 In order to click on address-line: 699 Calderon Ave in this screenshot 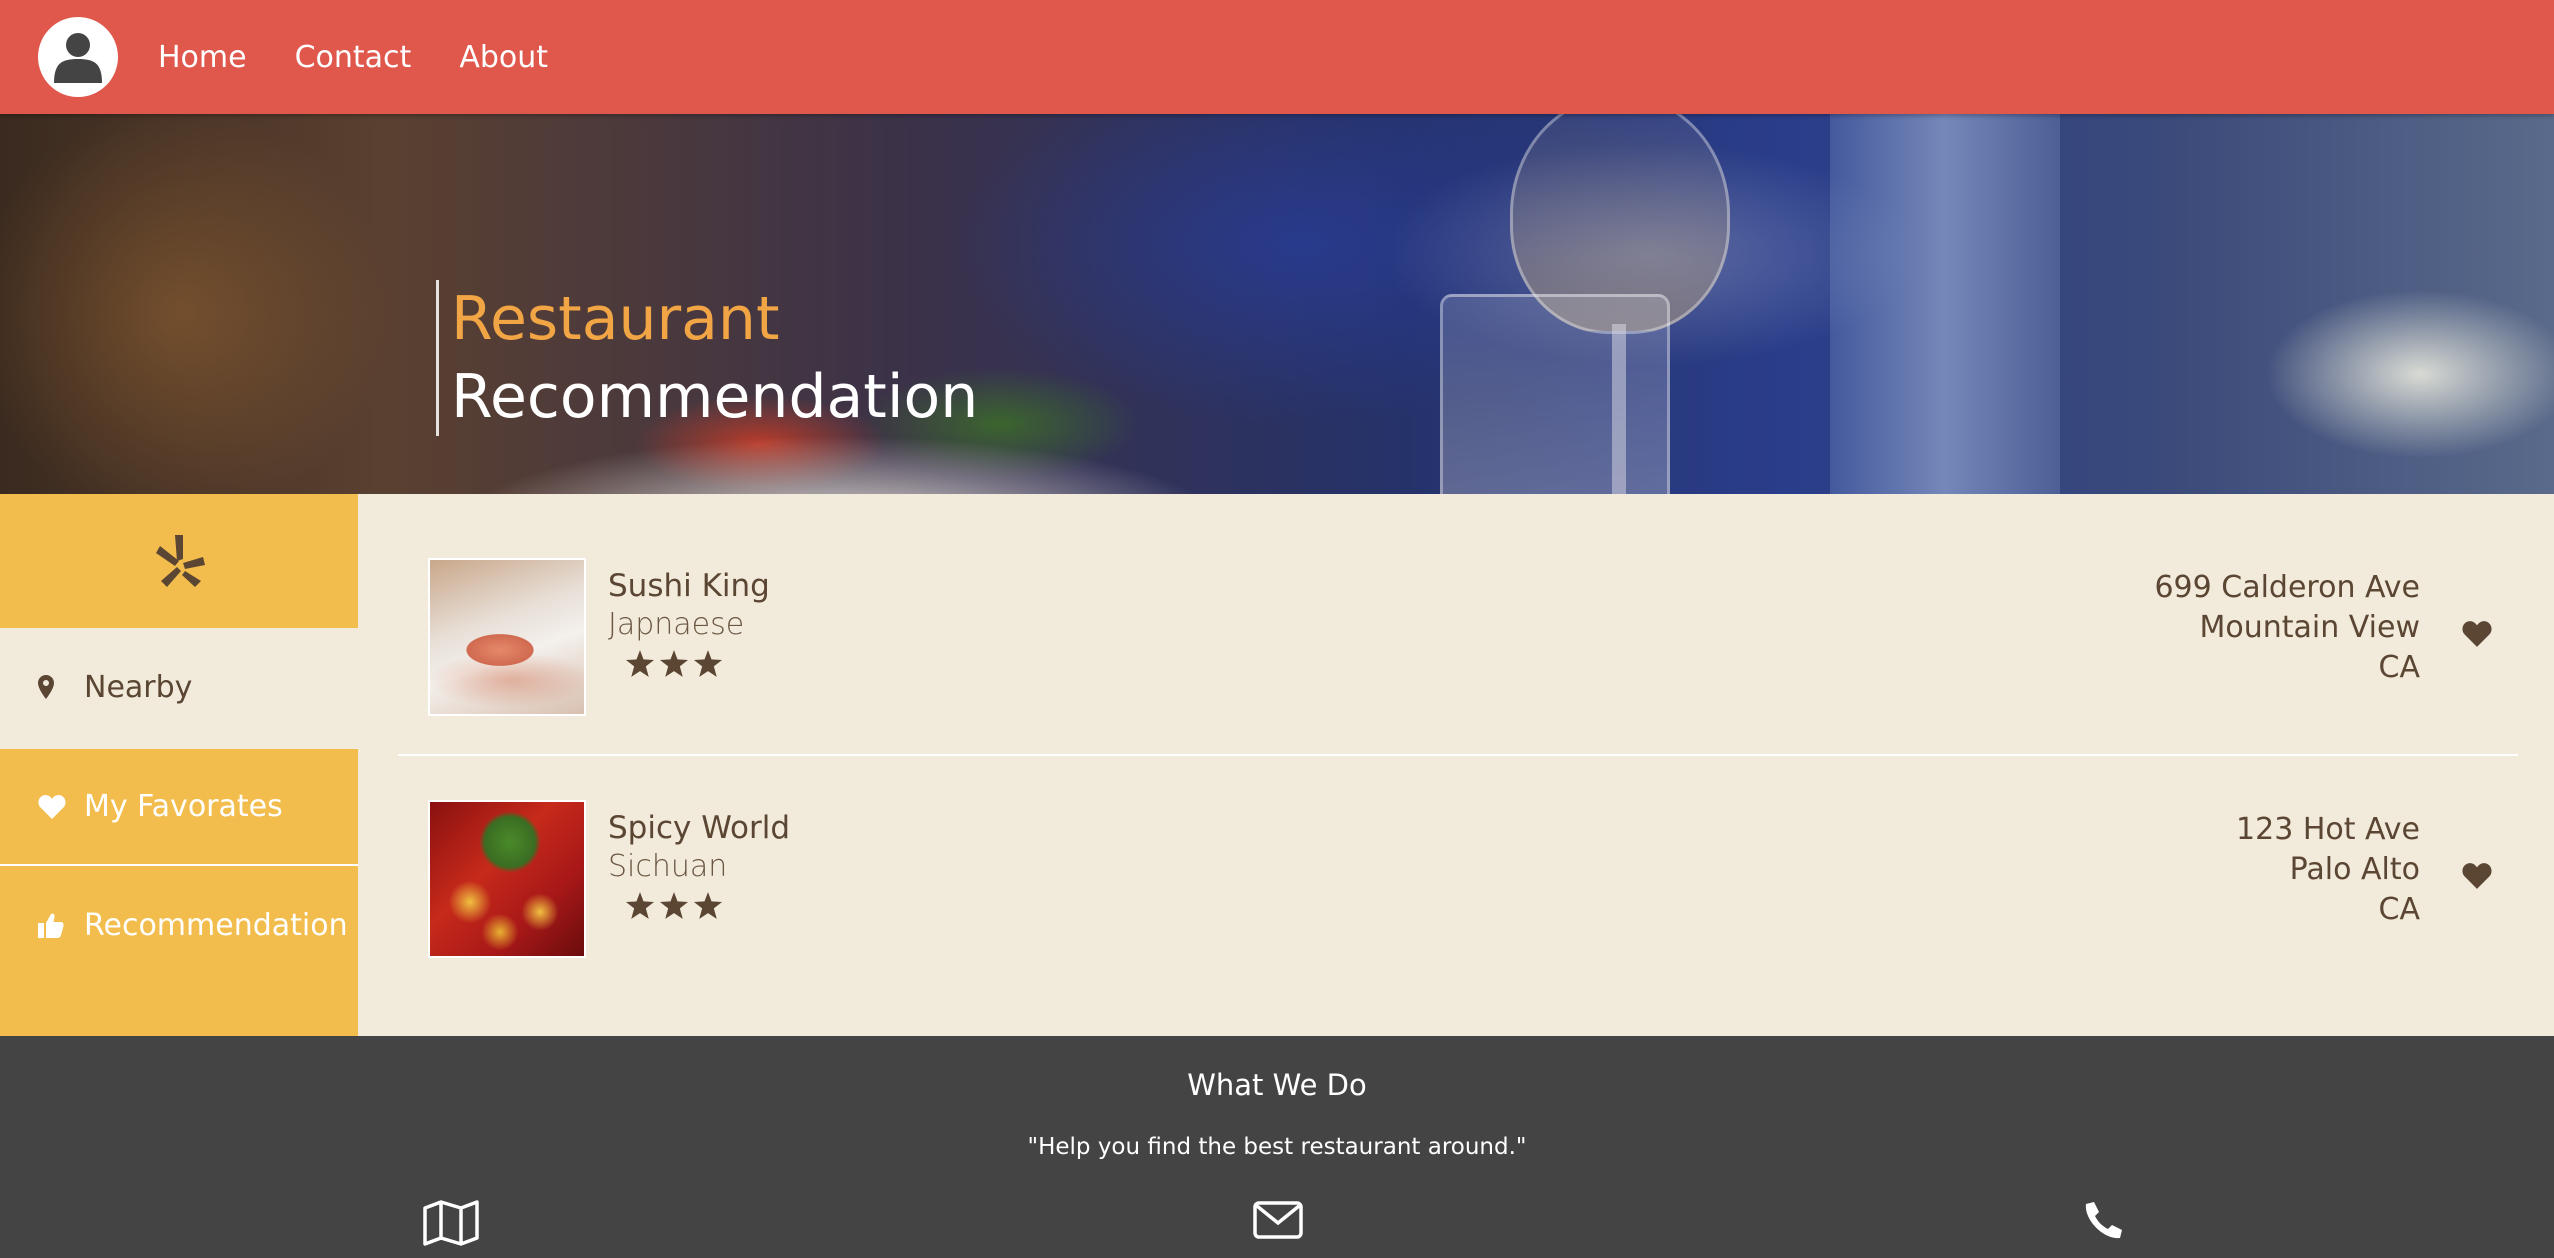, I will do `click(2287, 587)`.